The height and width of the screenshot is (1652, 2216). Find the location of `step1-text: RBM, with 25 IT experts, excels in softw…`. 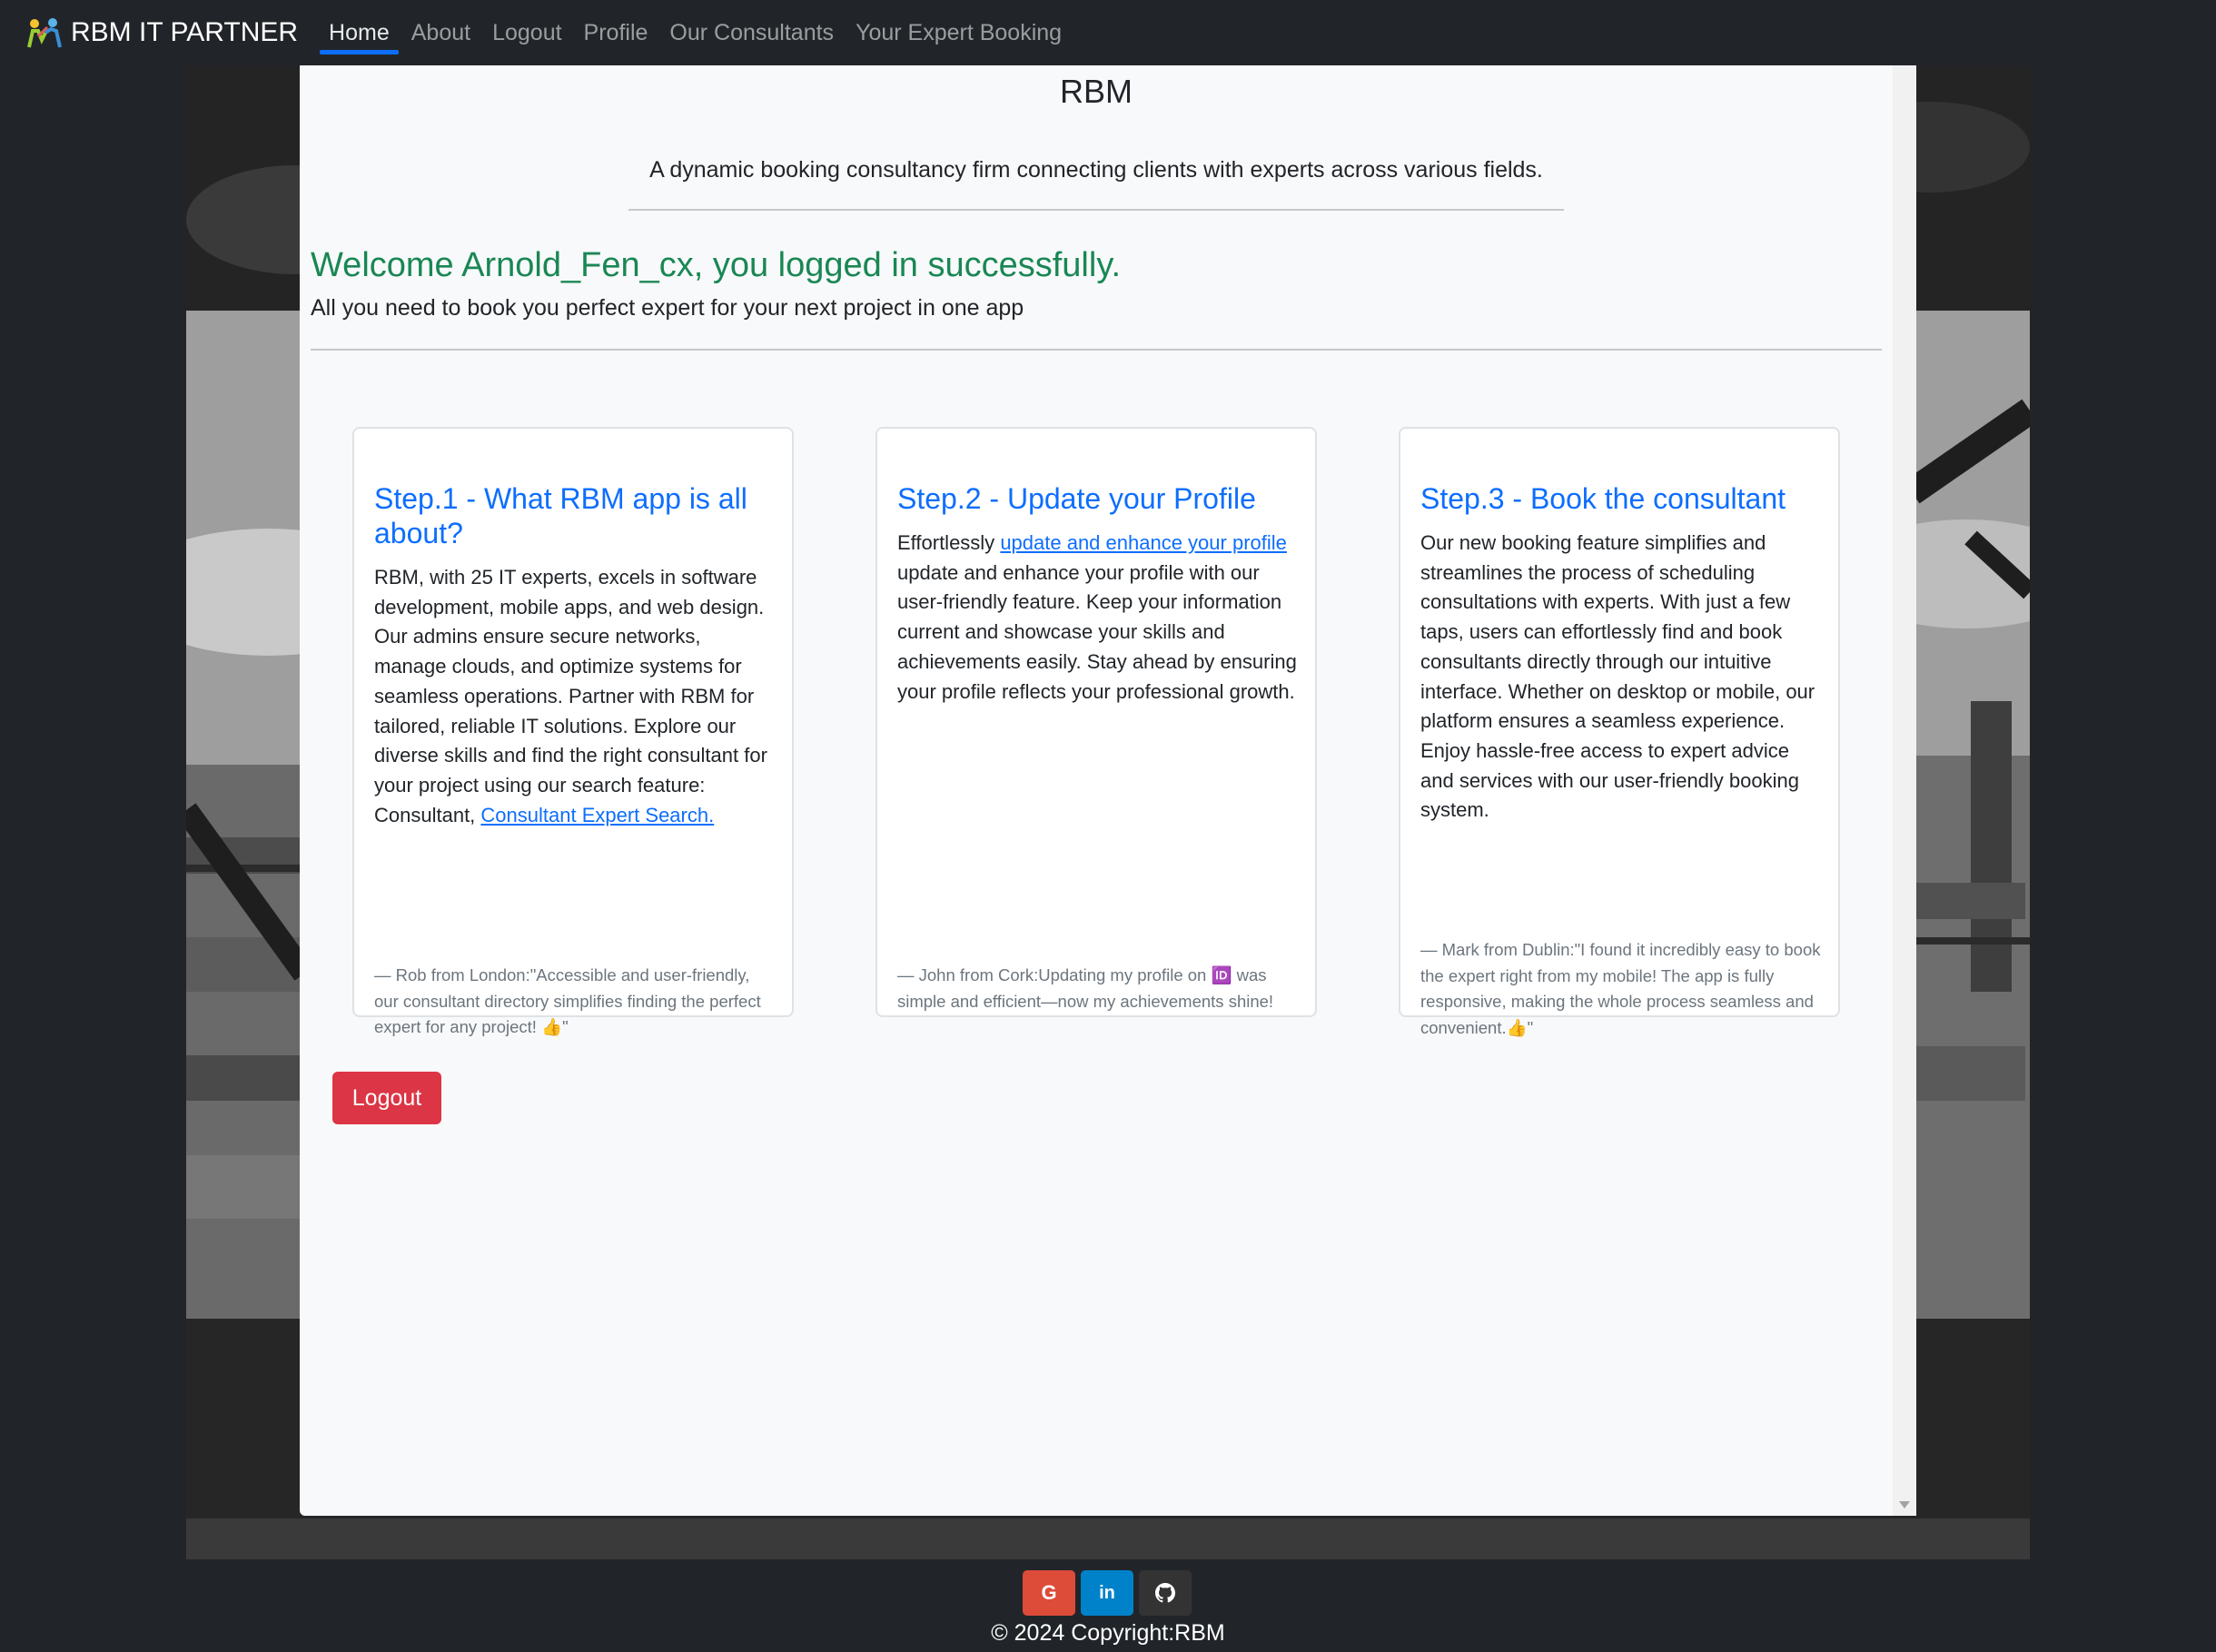

step1-text: RBM, with 25 IT experts, excels in softw… is located at coordinates (576, 696).